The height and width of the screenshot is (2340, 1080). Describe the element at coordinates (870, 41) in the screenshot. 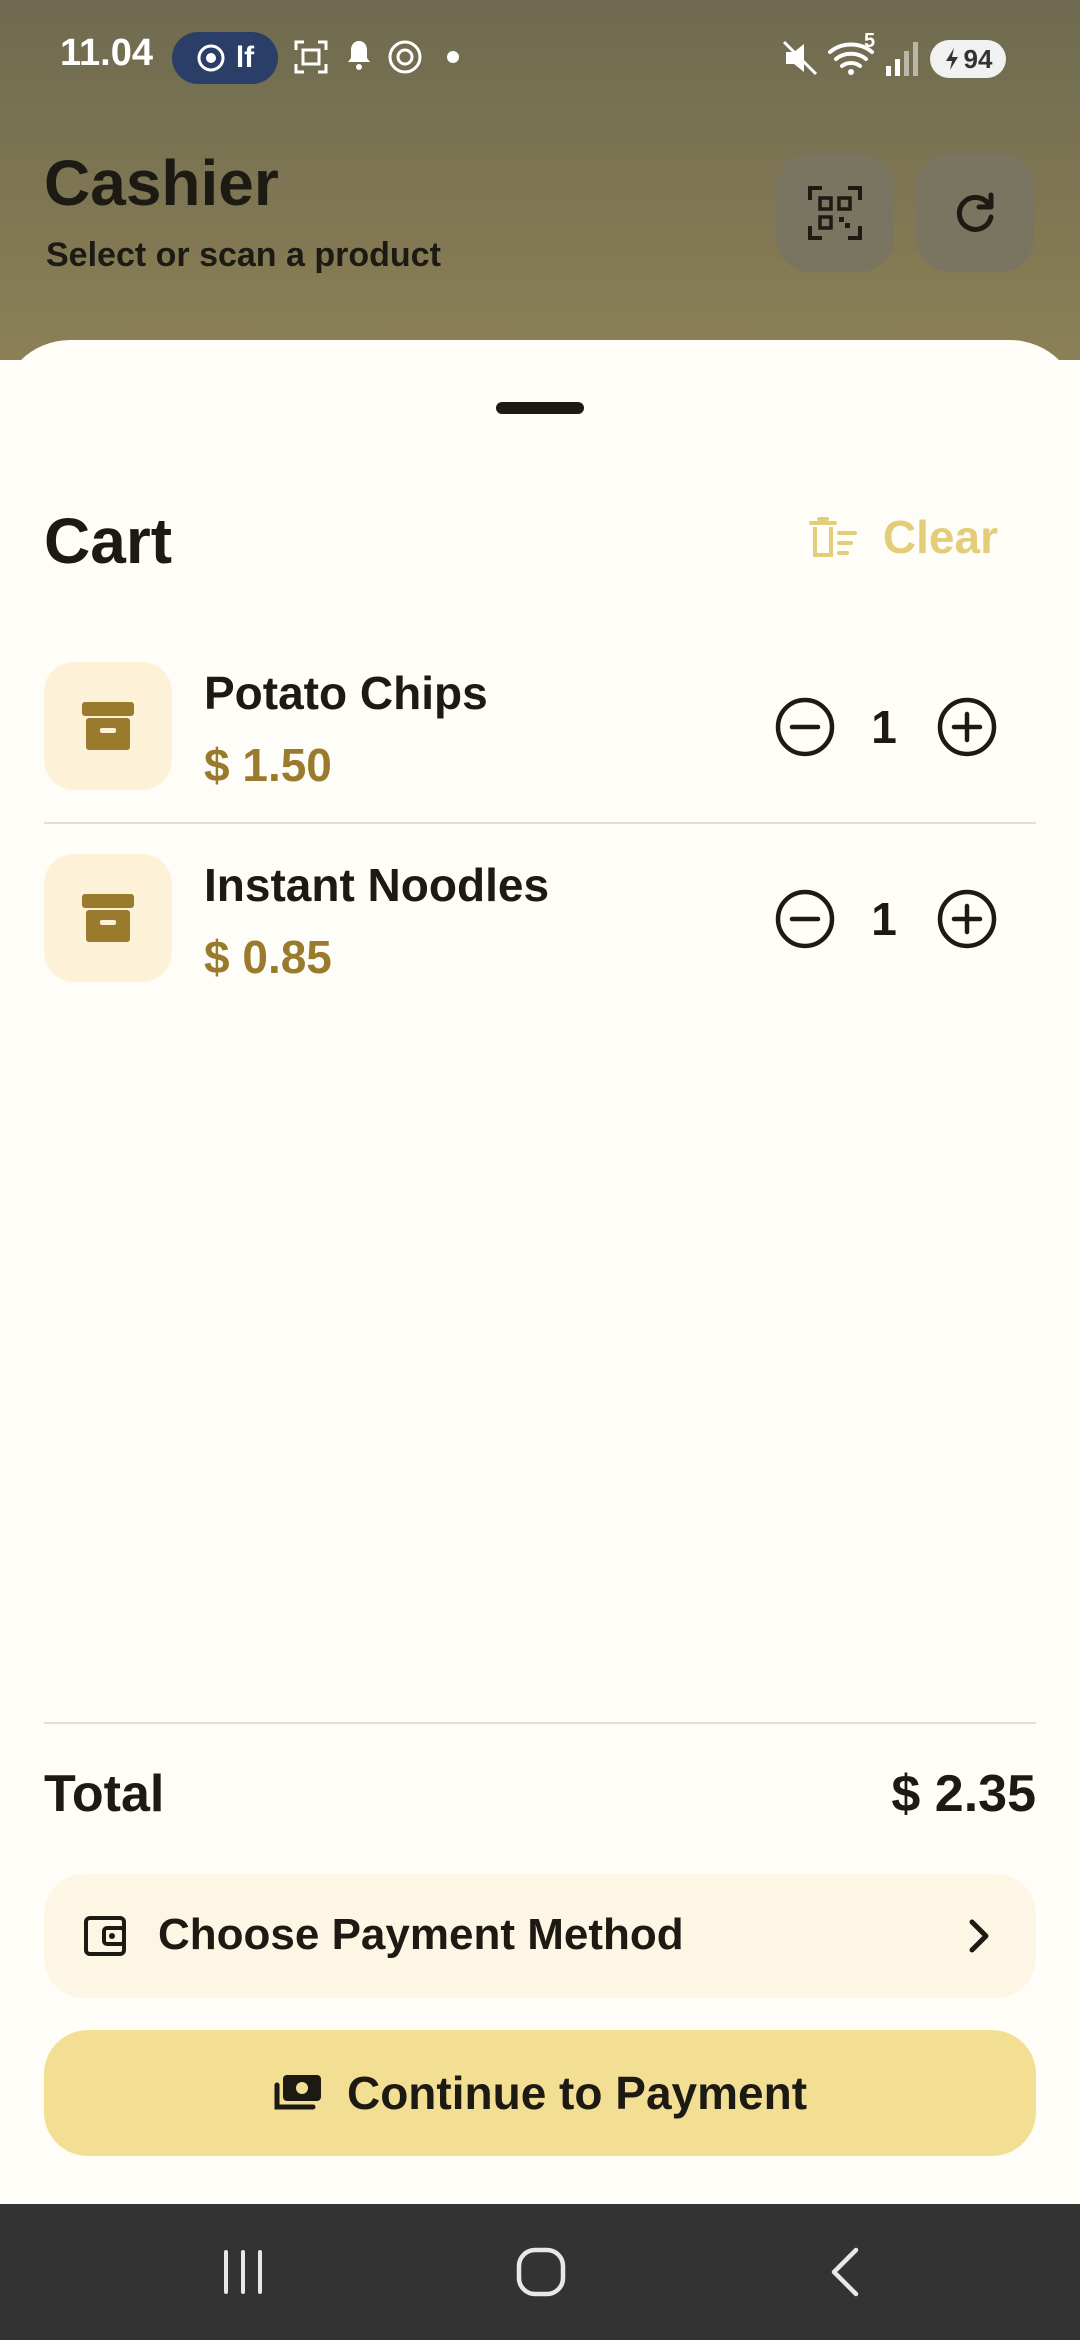

I see `wifi-badge: 5` at that location.